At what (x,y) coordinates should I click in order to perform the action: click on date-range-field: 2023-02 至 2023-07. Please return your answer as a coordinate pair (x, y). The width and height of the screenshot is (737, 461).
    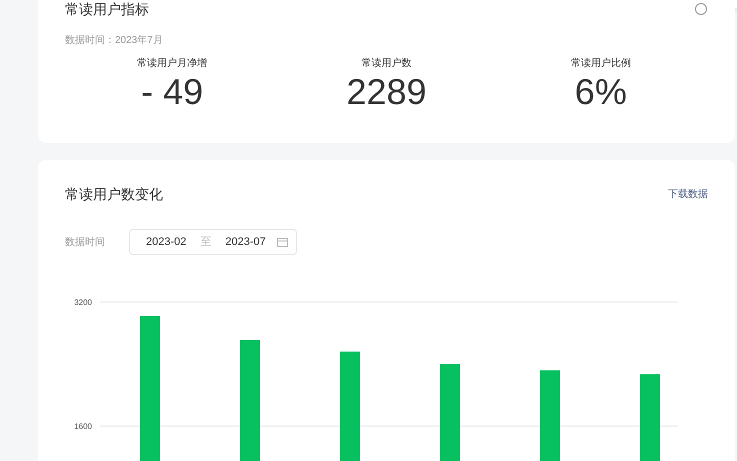
    Looking at the image, I should click on (213, 242).